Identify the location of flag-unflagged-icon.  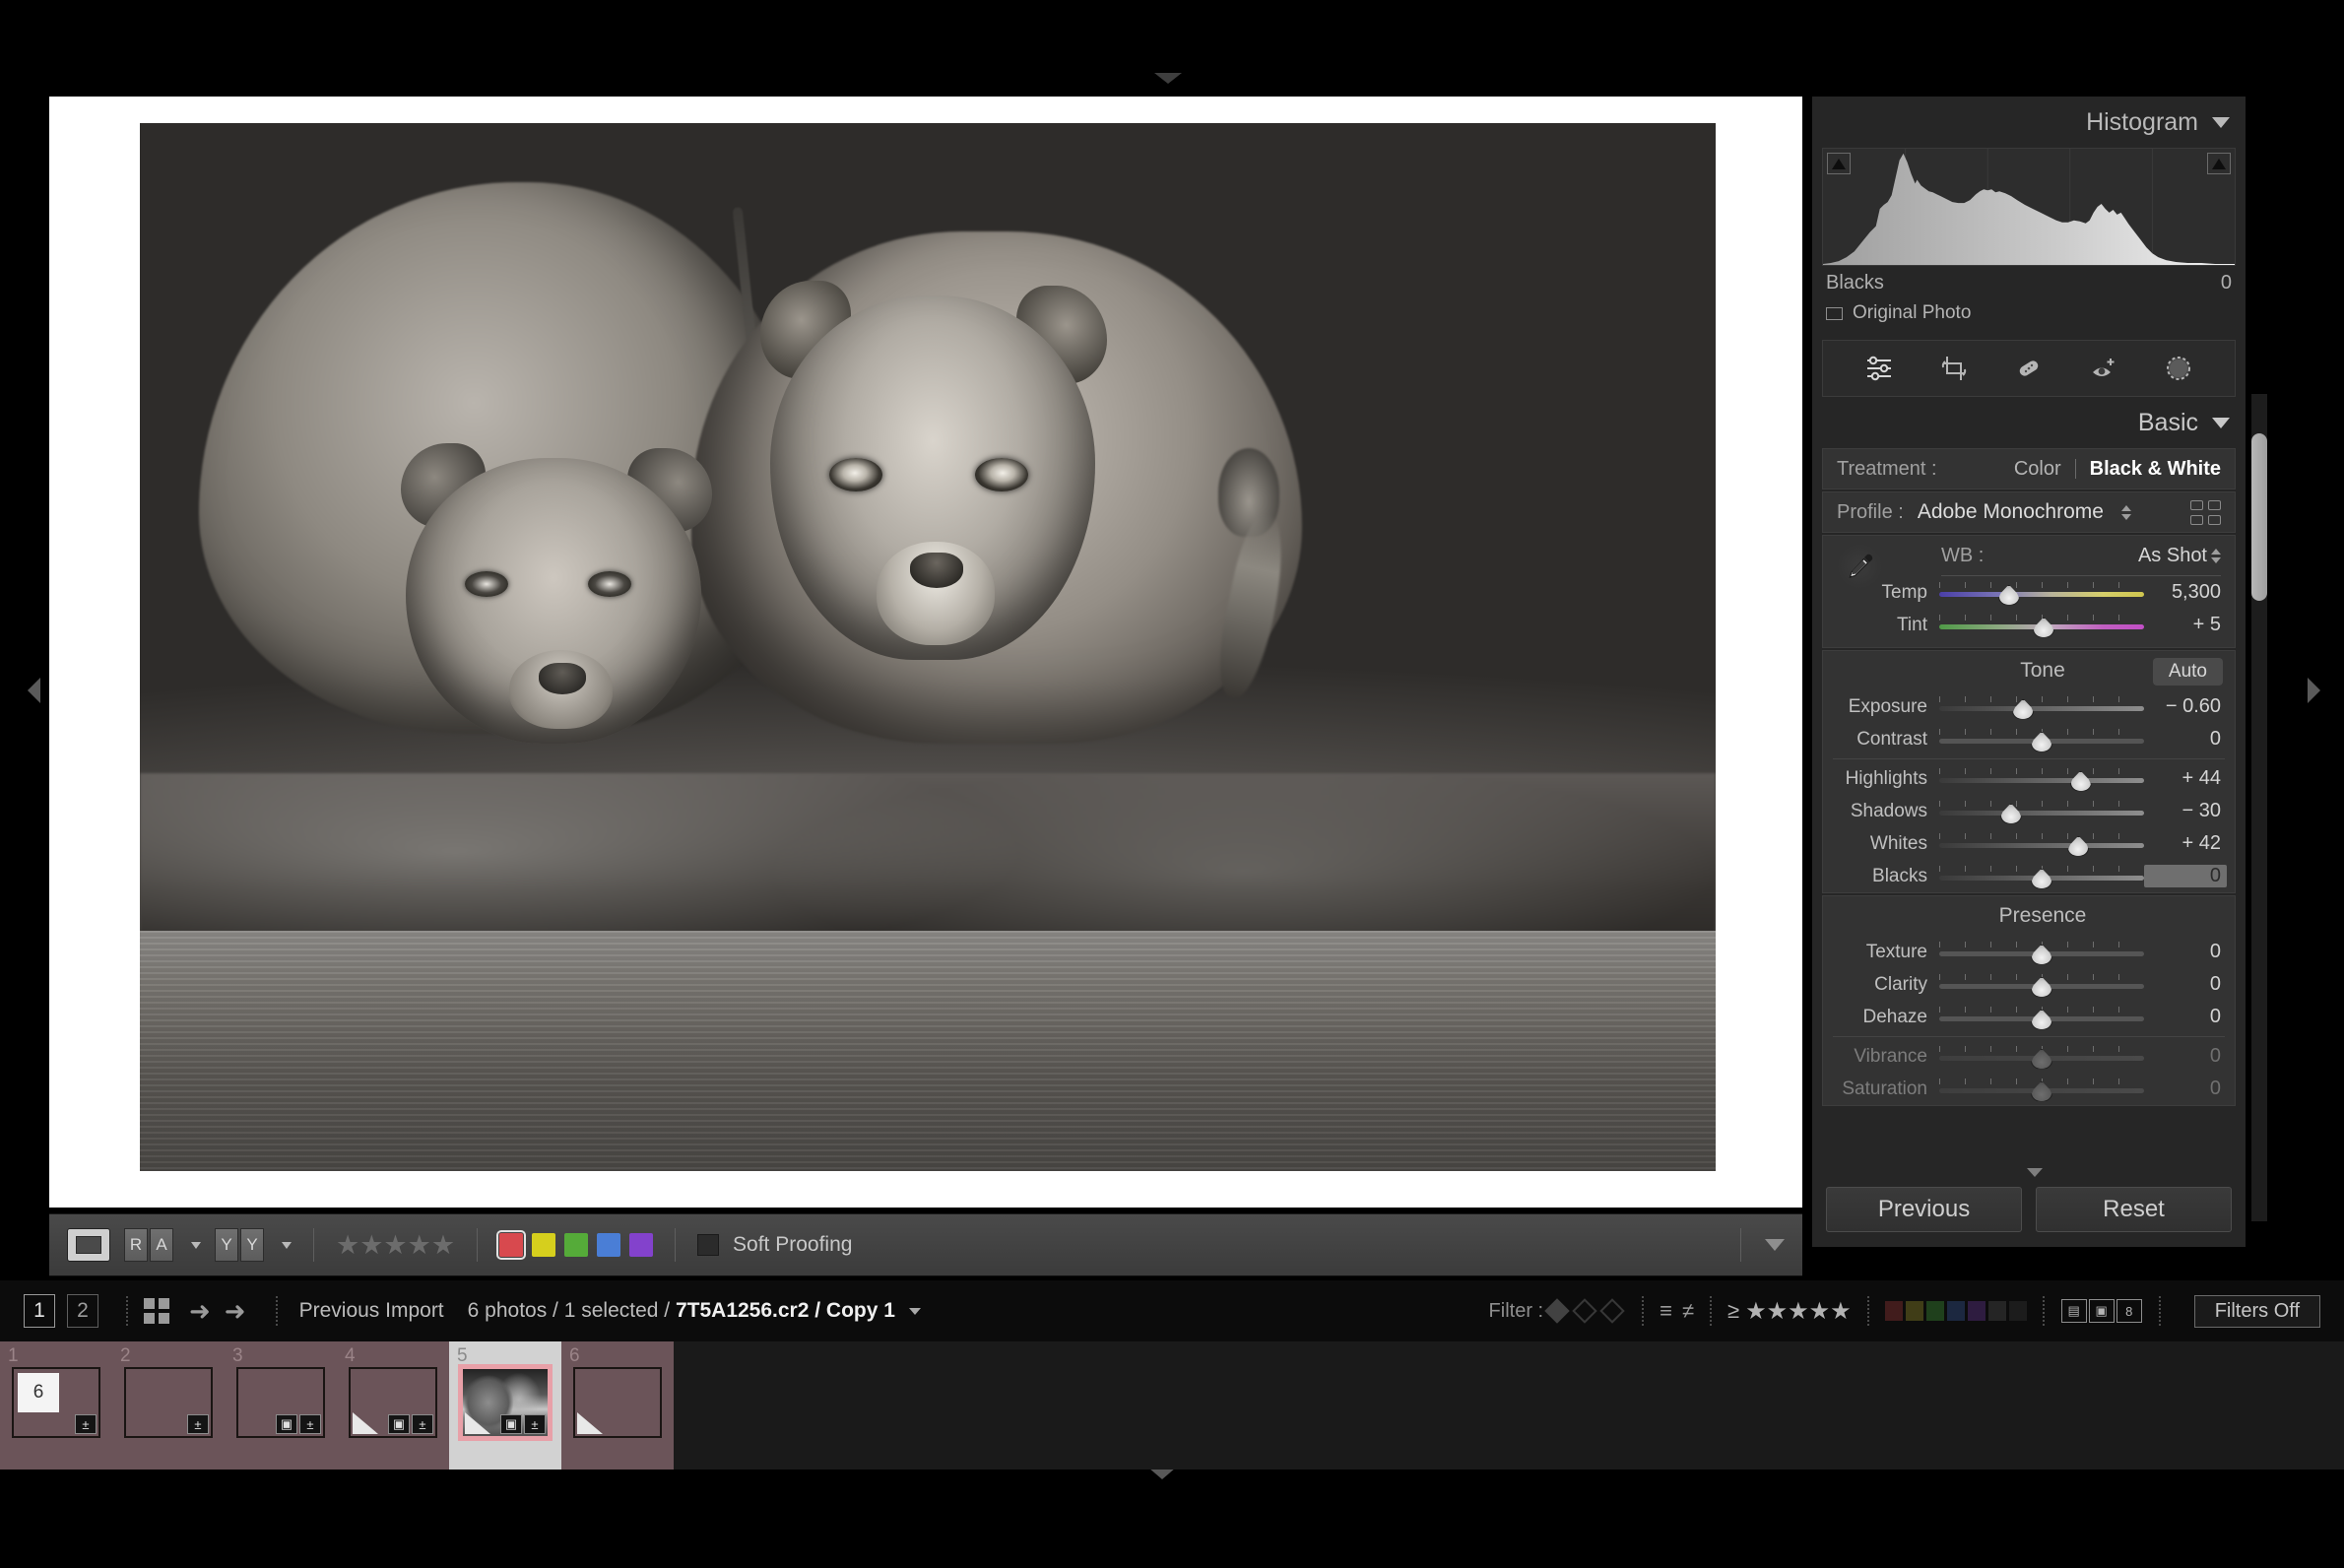
(1584, 1311).